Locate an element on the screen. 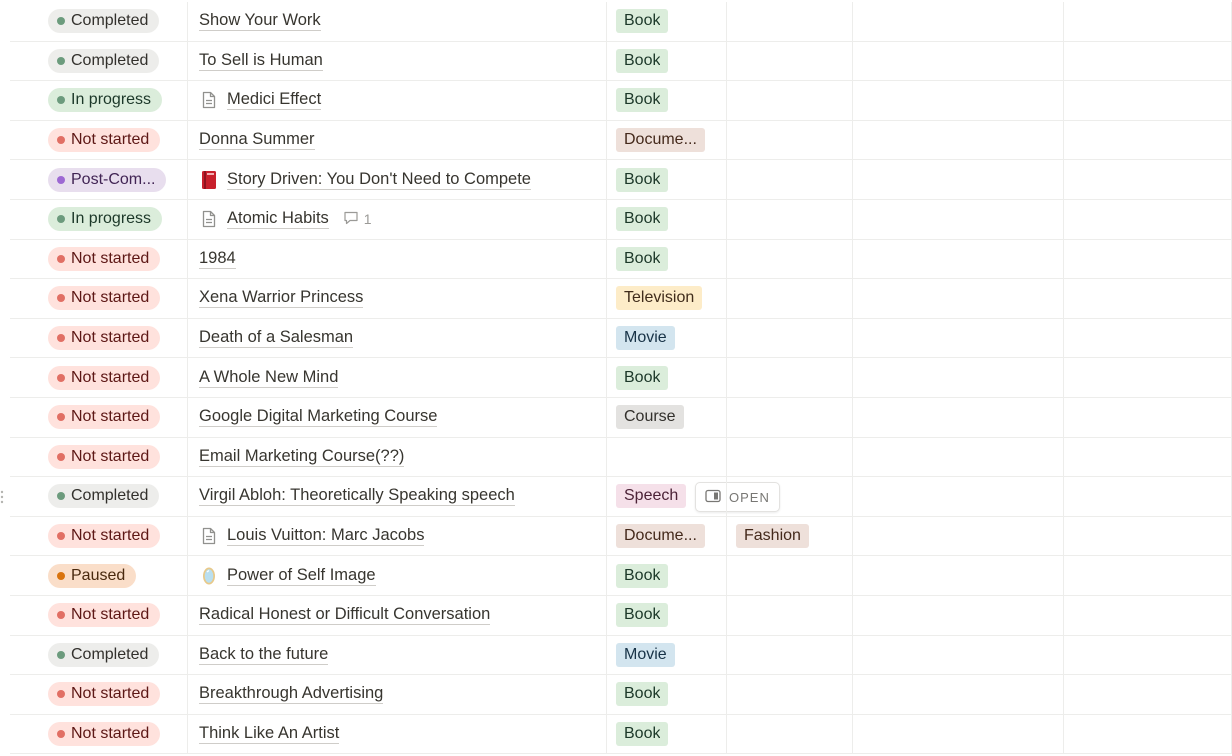 This screenshot has width=1232, height=756. name-cell: Google Digital Marketing Course is located at coordinates (397, 417).